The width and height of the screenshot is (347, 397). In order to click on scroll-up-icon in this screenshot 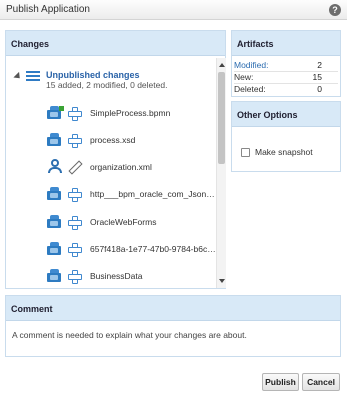, I will do `click(222, 65)`.